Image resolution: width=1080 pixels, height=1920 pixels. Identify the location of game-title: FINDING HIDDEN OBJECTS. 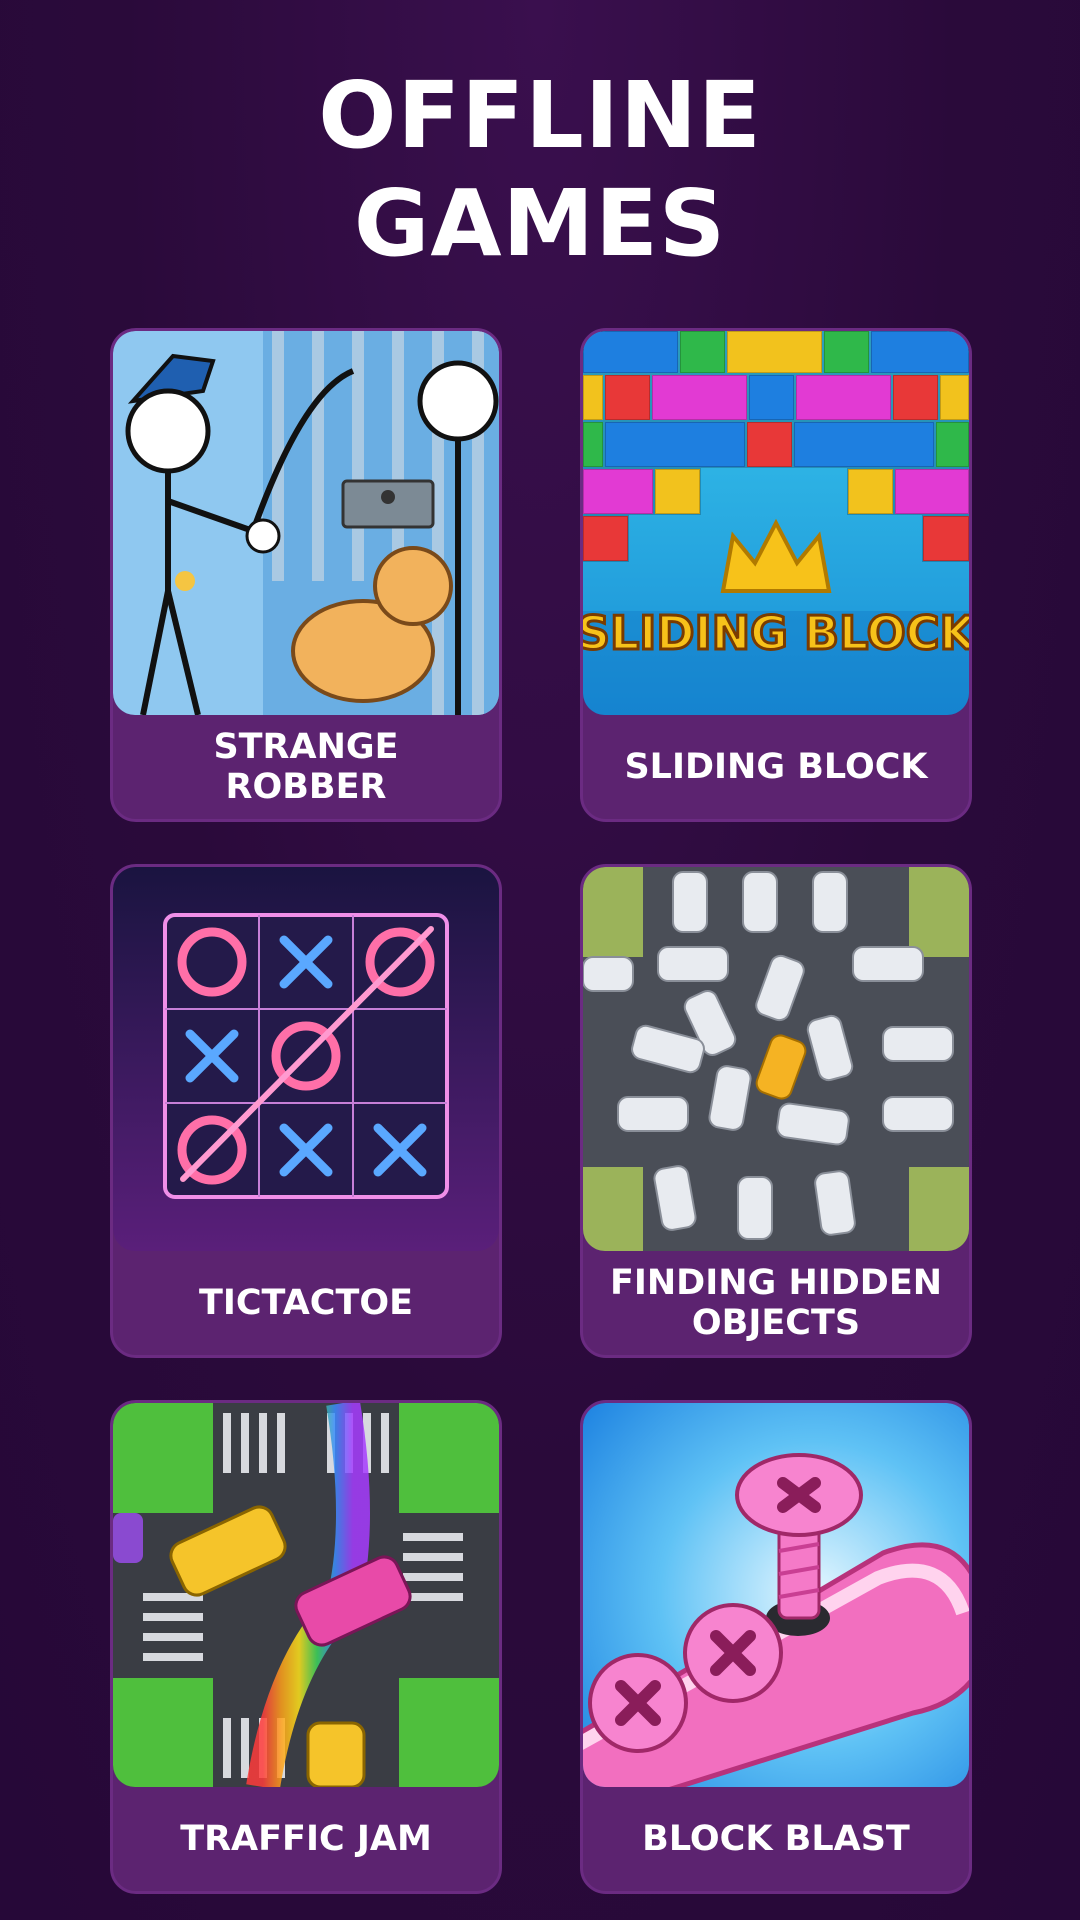
(776, 1303).